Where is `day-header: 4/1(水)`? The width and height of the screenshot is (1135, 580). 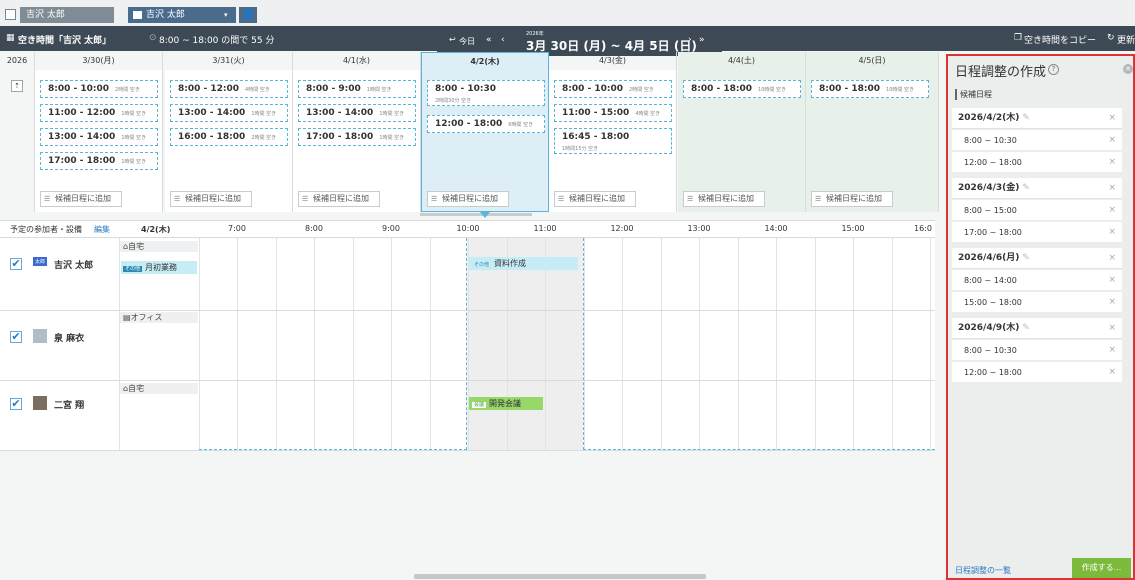 day-header: 4/1(水) is located at coordinates (357, 61).